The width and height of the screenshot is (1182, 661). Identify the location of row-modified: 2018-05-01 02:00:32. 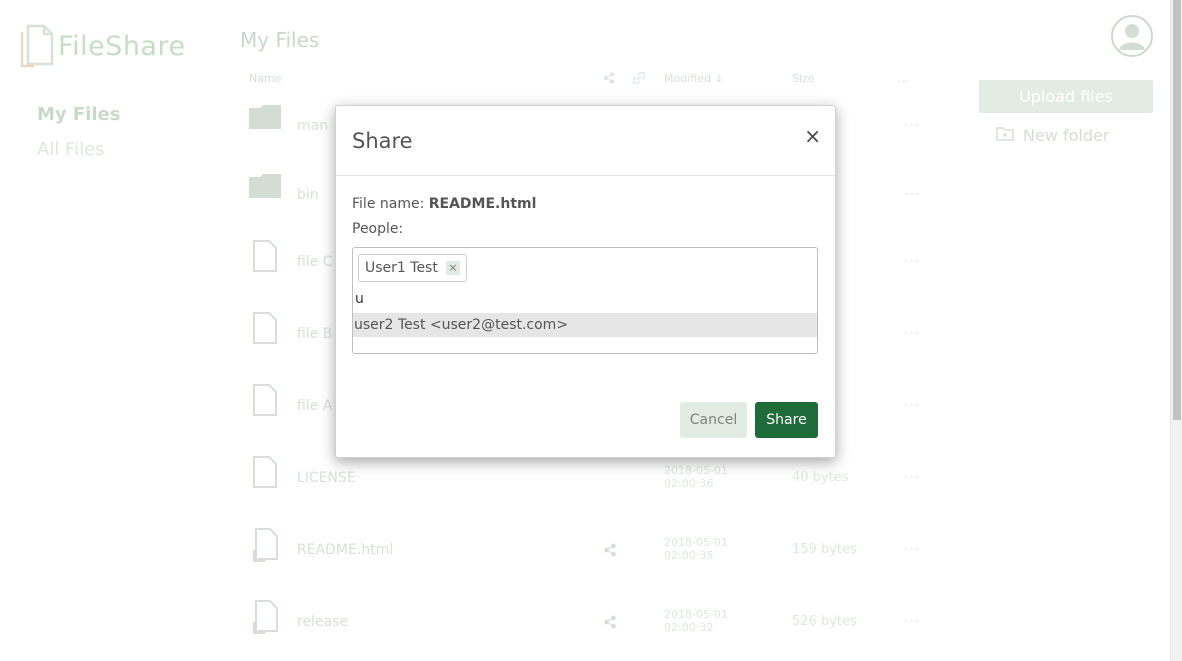
(696, 621).